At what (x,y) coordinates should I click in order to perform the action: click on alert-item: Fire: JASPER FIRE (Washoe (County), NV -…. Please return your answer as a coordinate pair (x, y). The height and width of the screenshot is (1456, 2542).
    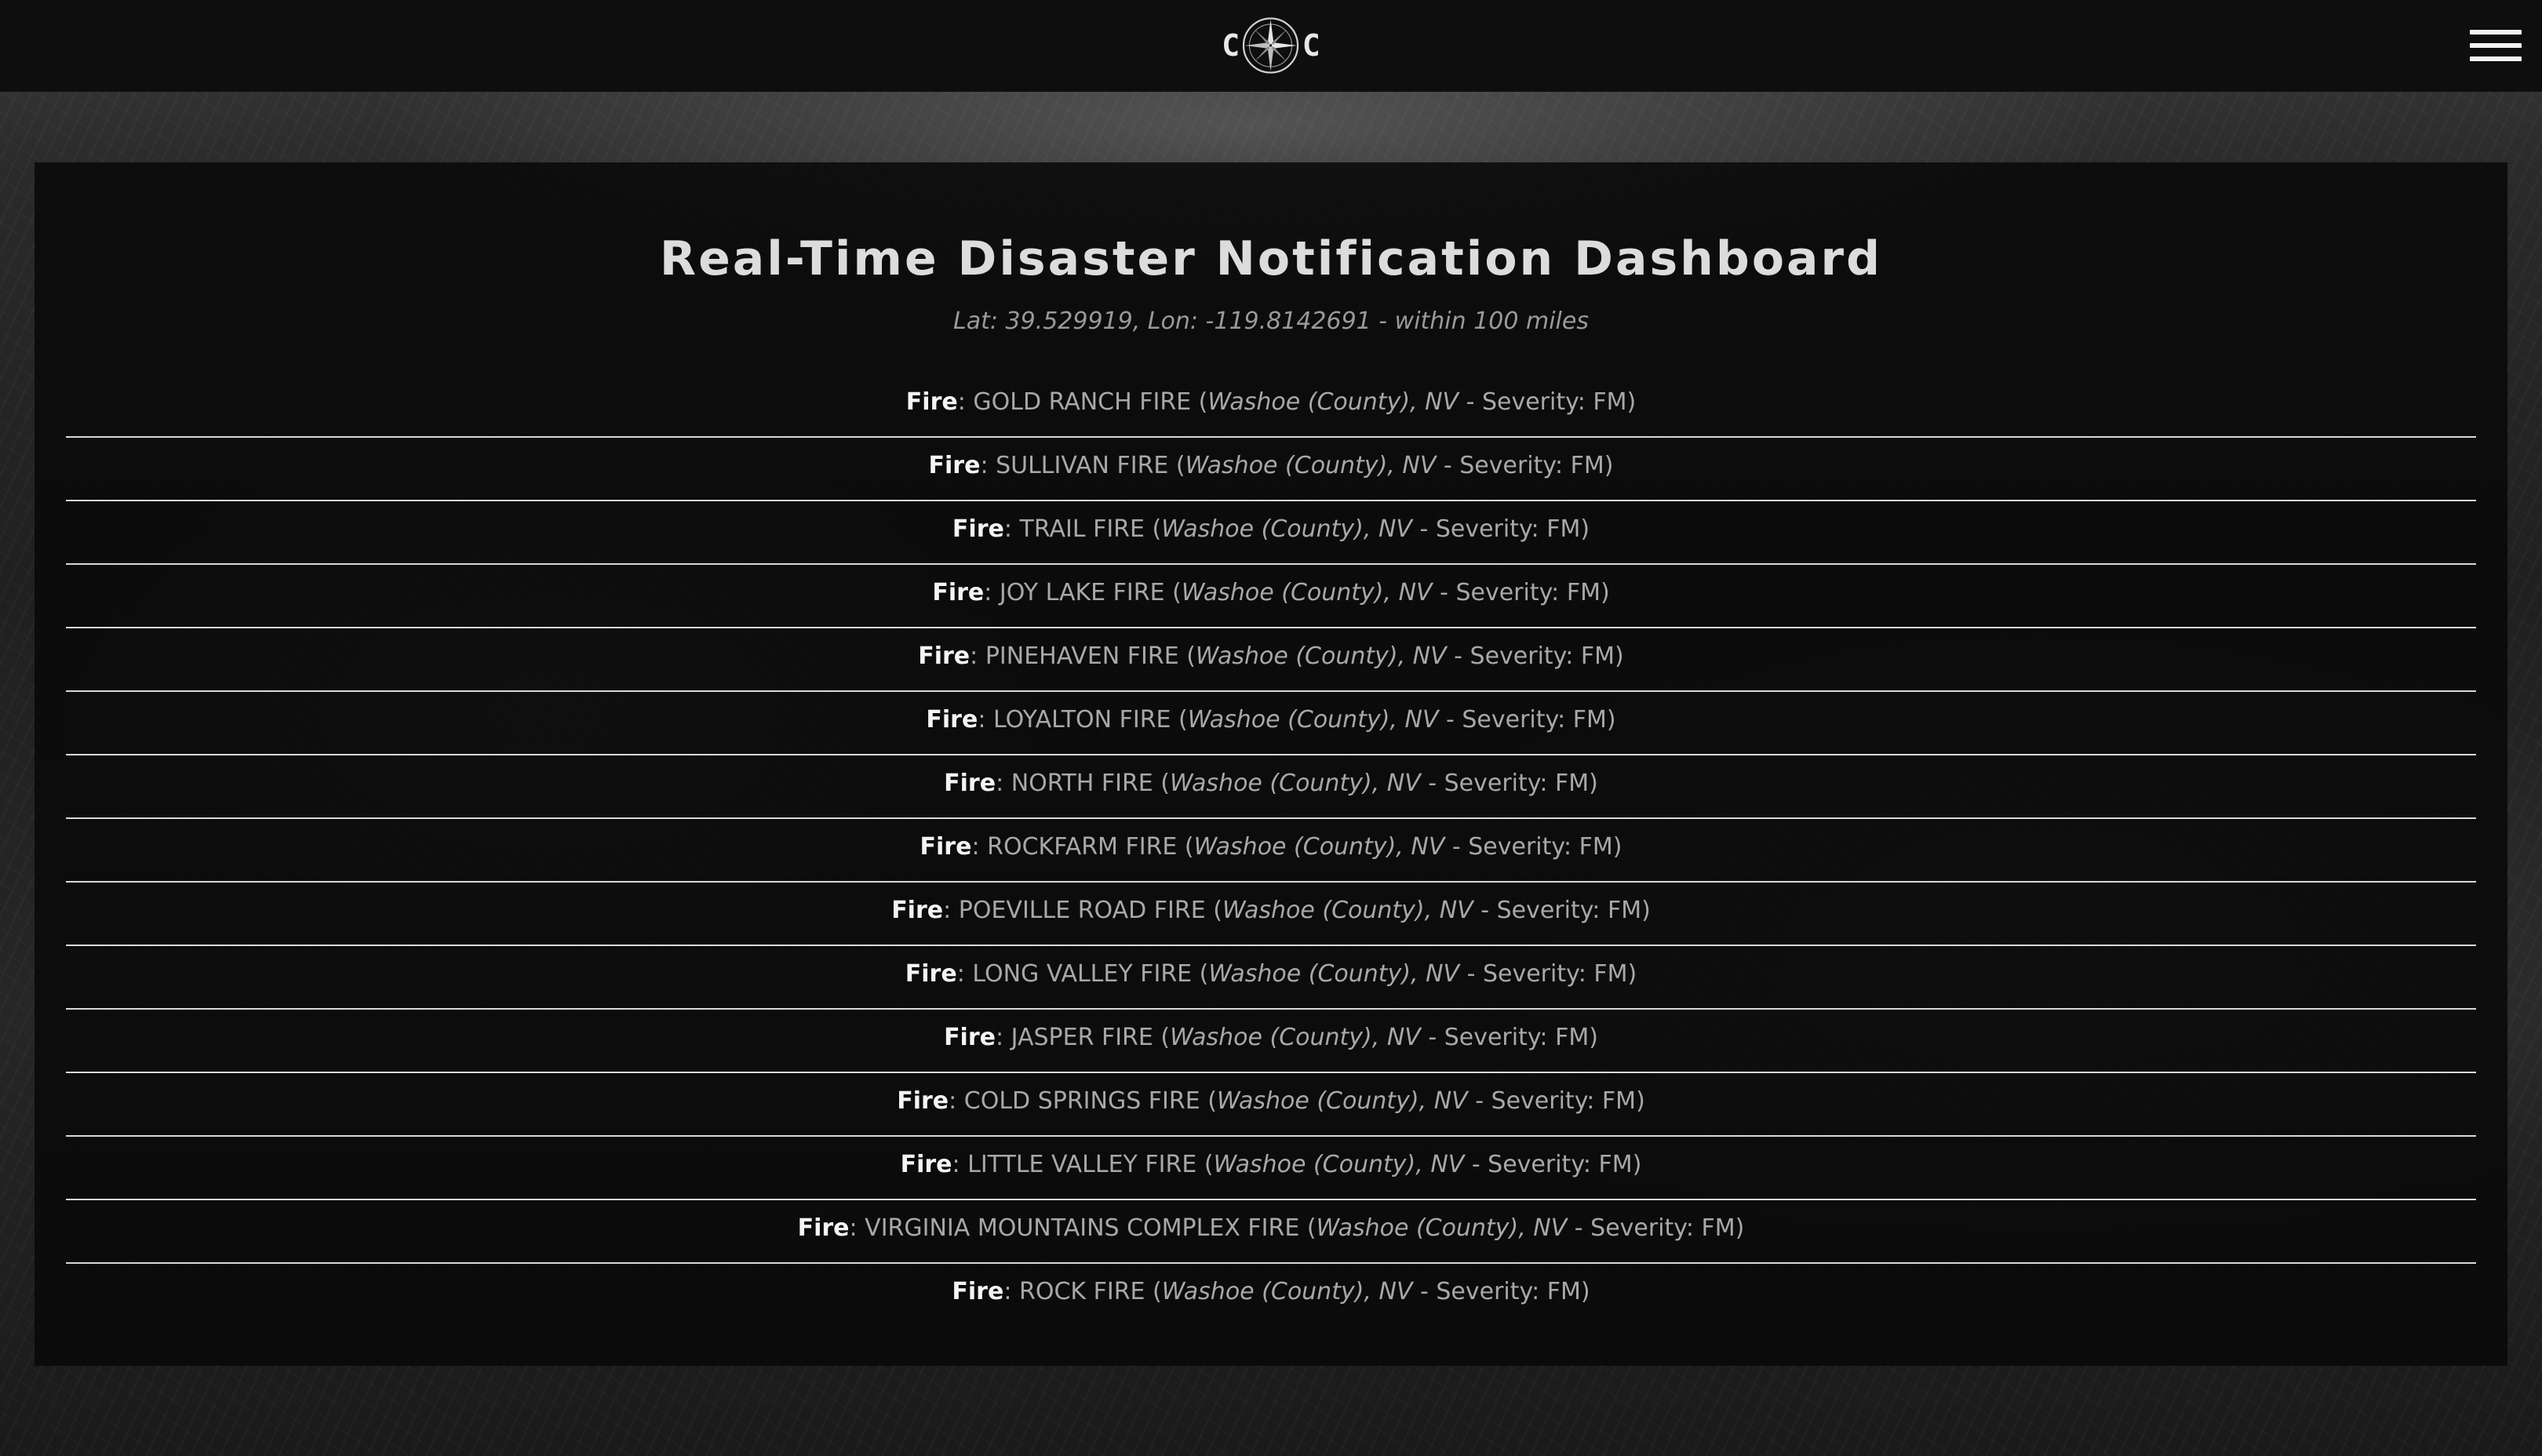
    Looking at the image, I should click on (1271, 1041).